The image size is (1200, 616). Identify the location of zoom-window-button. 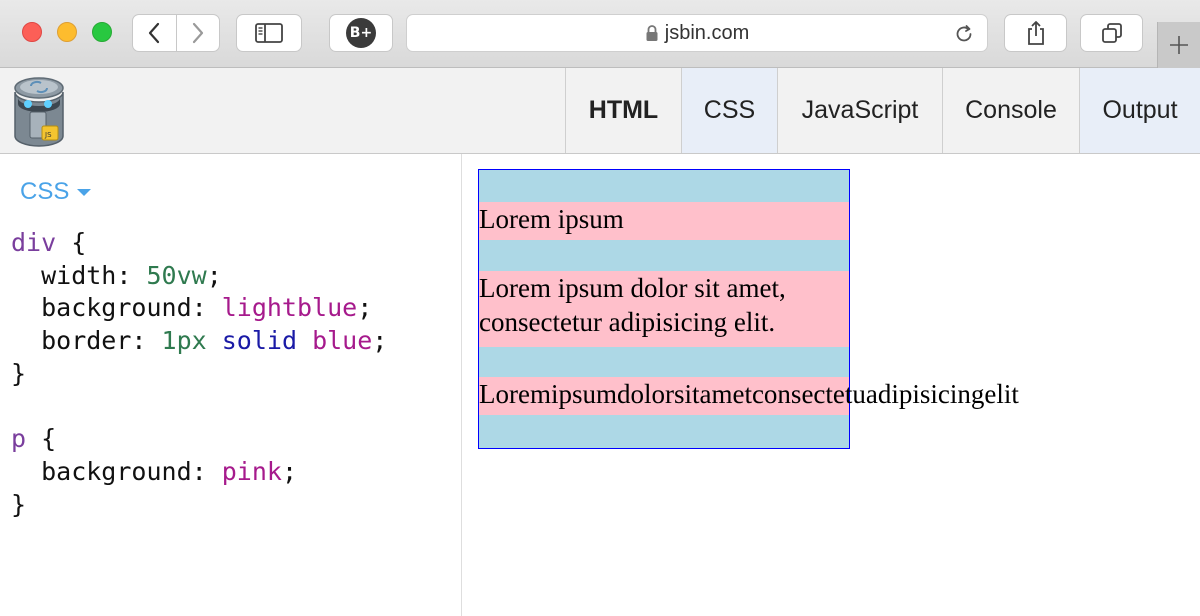
(102, 32).